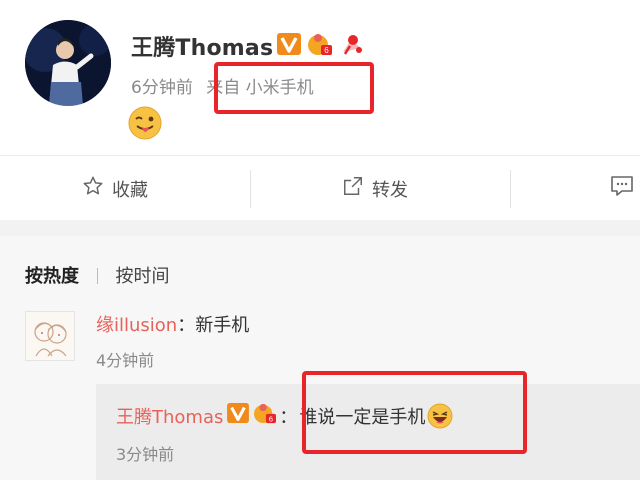 This screenshot has width=640, height=480. I want to click on comment-button, so click(622, 188).